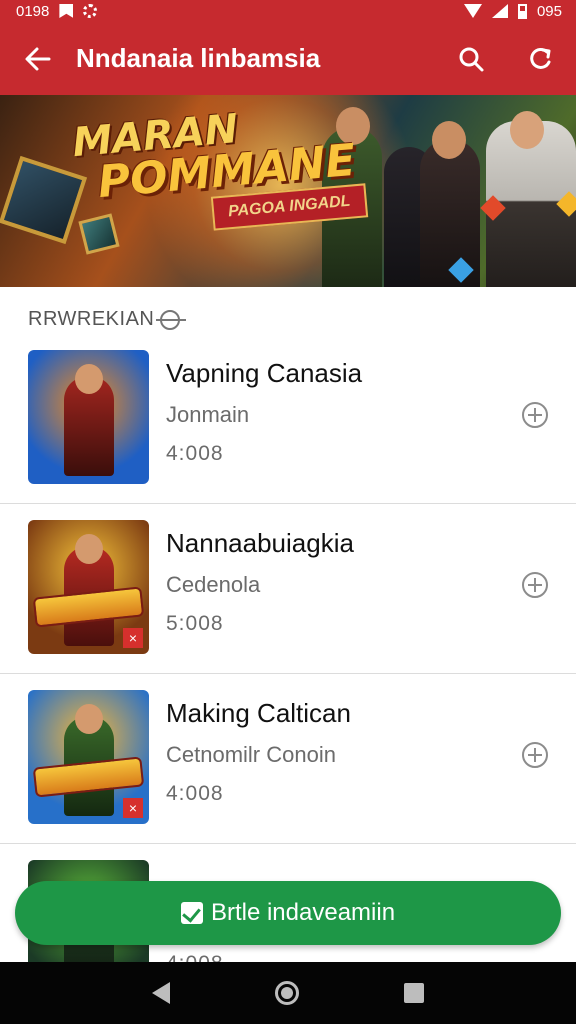  I want to click on item-subtitle: Jonmain, so click(208, 414).